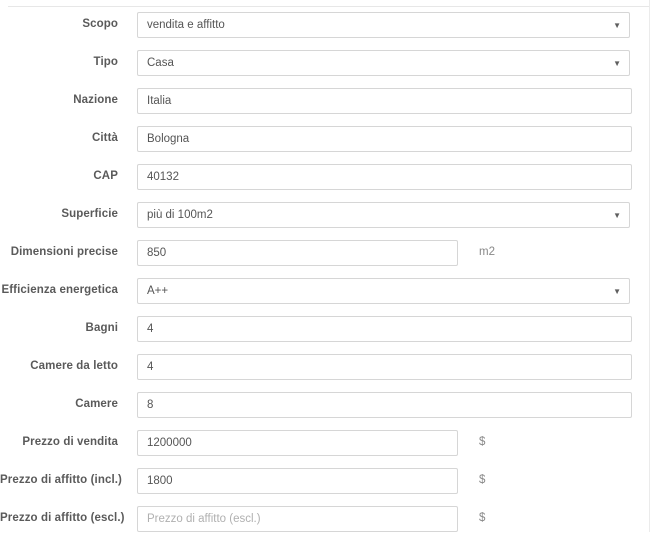  I want to click on input-citta: Bologna, so click(384, 139).